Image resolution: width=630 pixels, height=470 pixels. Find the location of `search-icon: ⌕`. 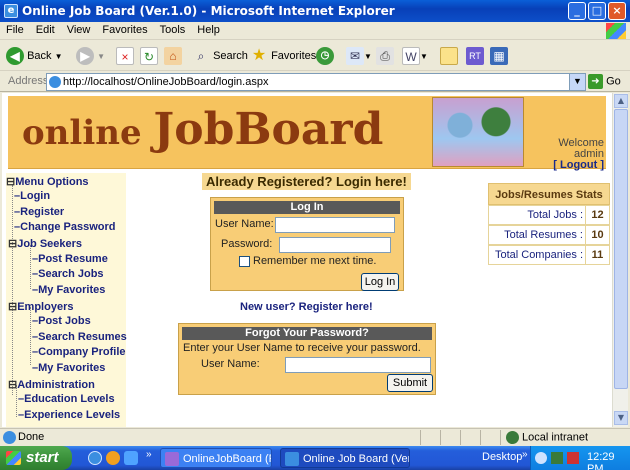

search-icon: ⌕ is located at coordinates (201, 56).